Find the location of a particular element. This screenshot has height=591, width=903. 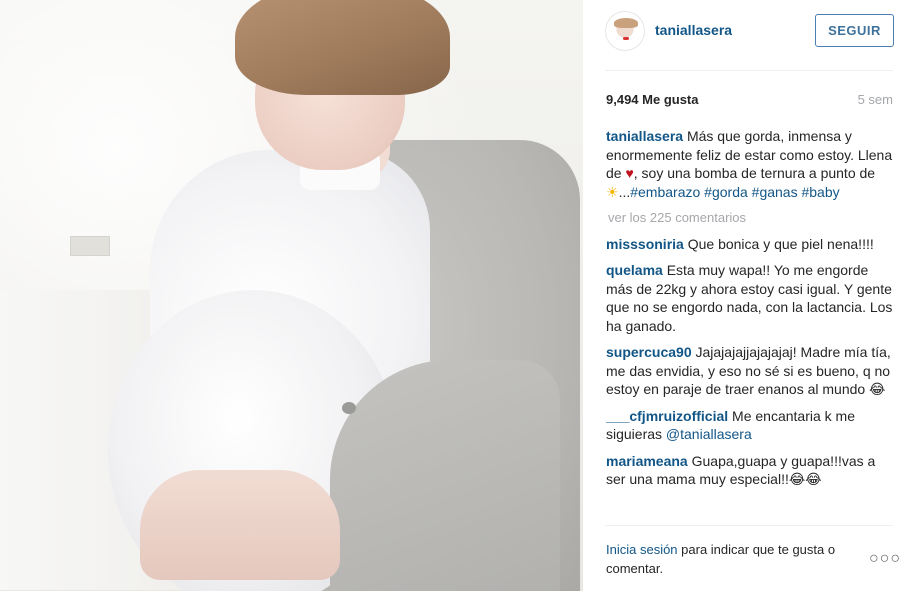

sun-emoji-icon: ☀ is located at coordinates (612, 191).